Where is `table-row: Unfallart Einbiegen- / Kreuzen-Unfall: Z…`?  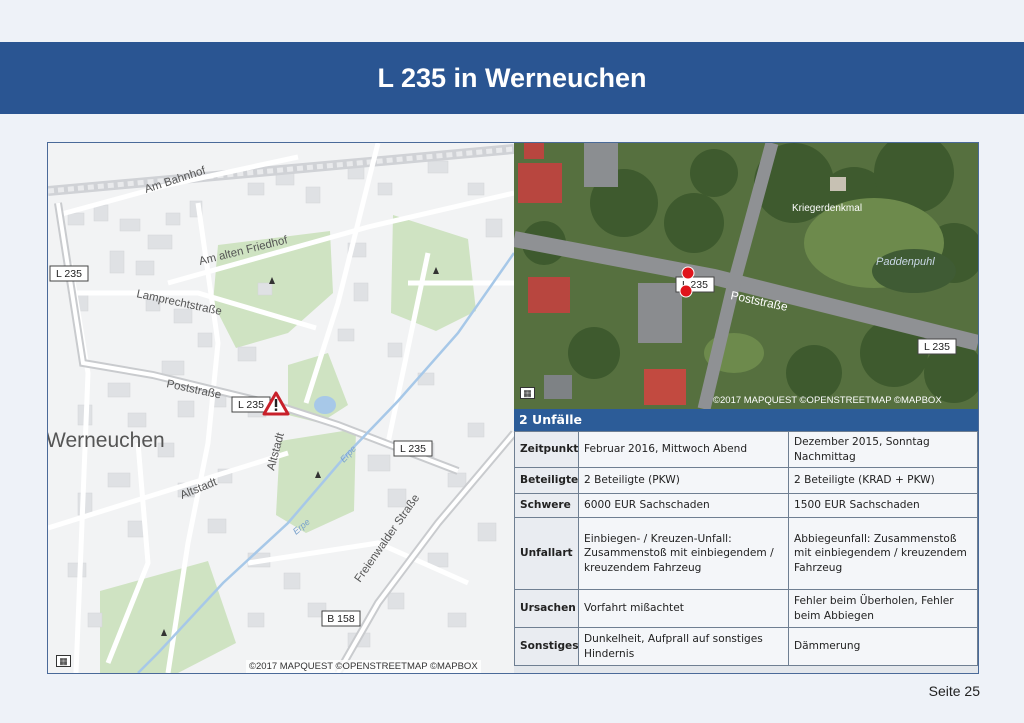
table-row: Unfallart Einbiegen- / Kreuzen-Unfall: Z… is located at coordinates (746, 553).